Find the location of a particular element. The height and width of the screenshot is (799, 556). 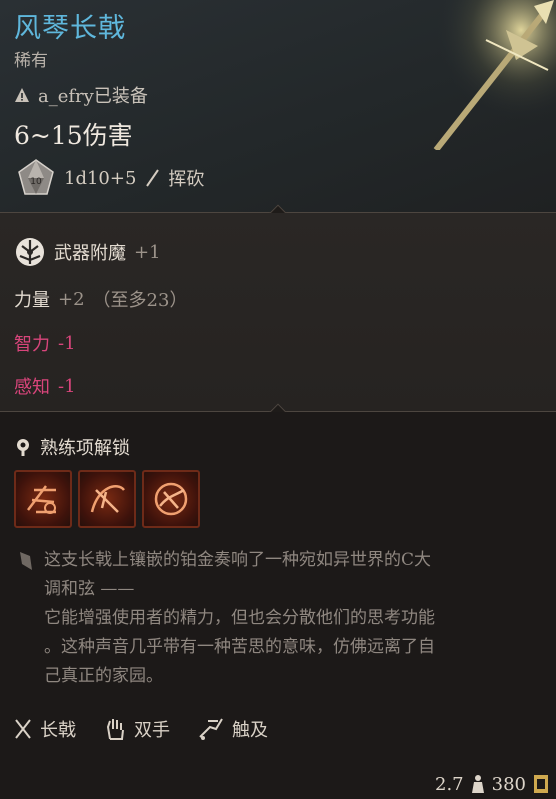

stat-name: 力量 is located at coordinates (32, 300).